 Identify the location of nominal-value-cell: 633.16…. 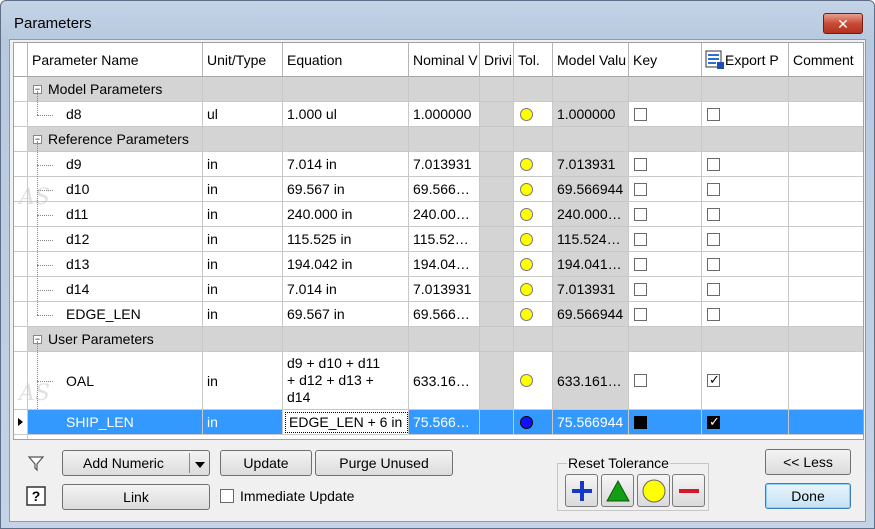
(444, 381).